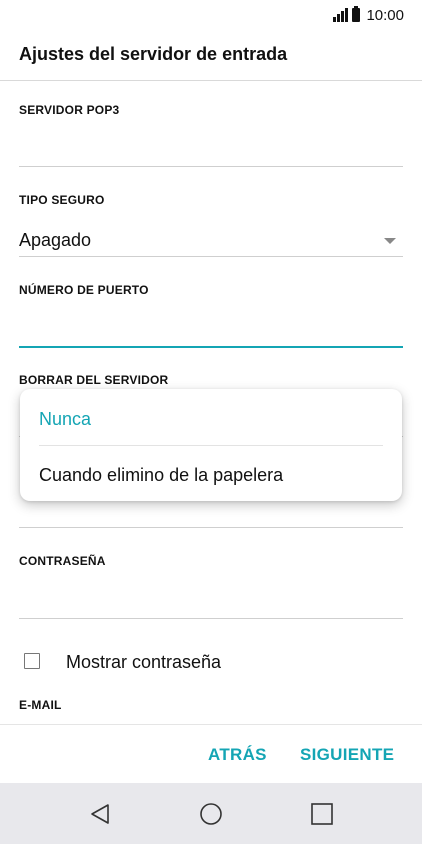 This screenshot has width=422, height=844. What do you see at coordinates (65, 419) in the screenshot?
I see `popup-option-nunca: Nunca` at bounding box center [65, 419].